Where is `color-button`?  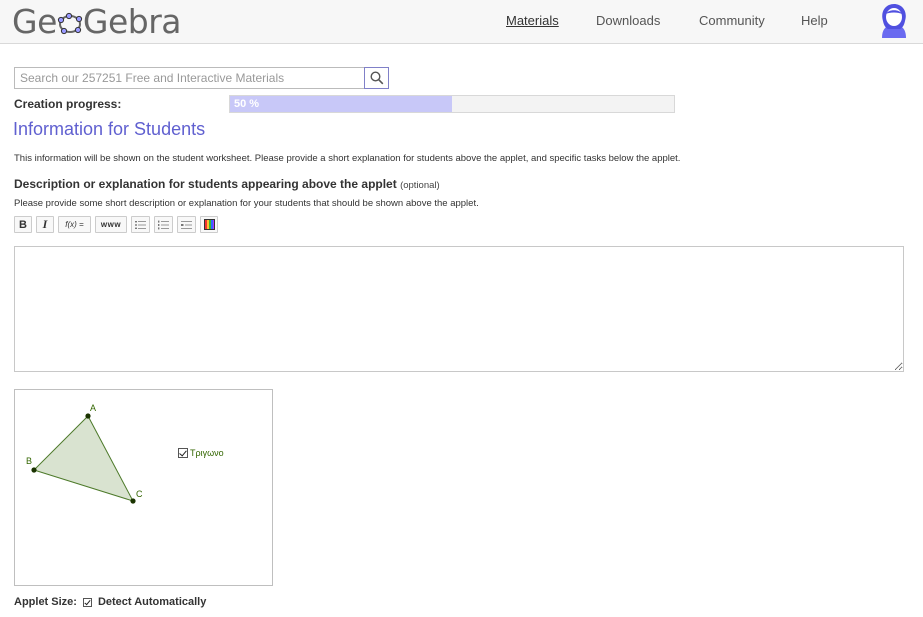 color-button is located at coordinates (209, 224).